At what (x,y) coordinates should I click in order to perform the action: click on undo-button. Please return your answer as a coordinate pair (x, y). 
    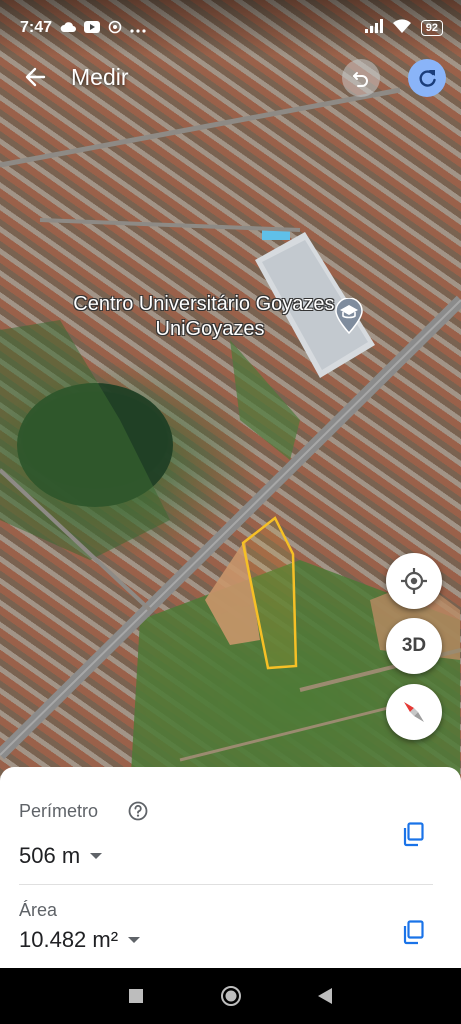
    Looking at the image, I should click on (361, 78).